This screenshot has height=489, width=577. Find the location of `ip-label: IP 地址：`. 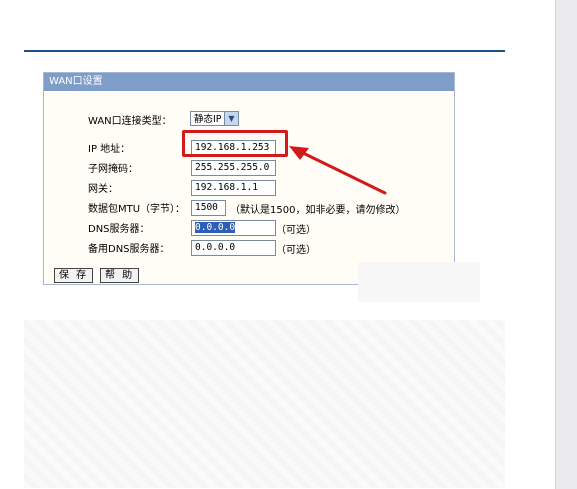

ip-label: IP 地址： is located at coordinates (109, 149).